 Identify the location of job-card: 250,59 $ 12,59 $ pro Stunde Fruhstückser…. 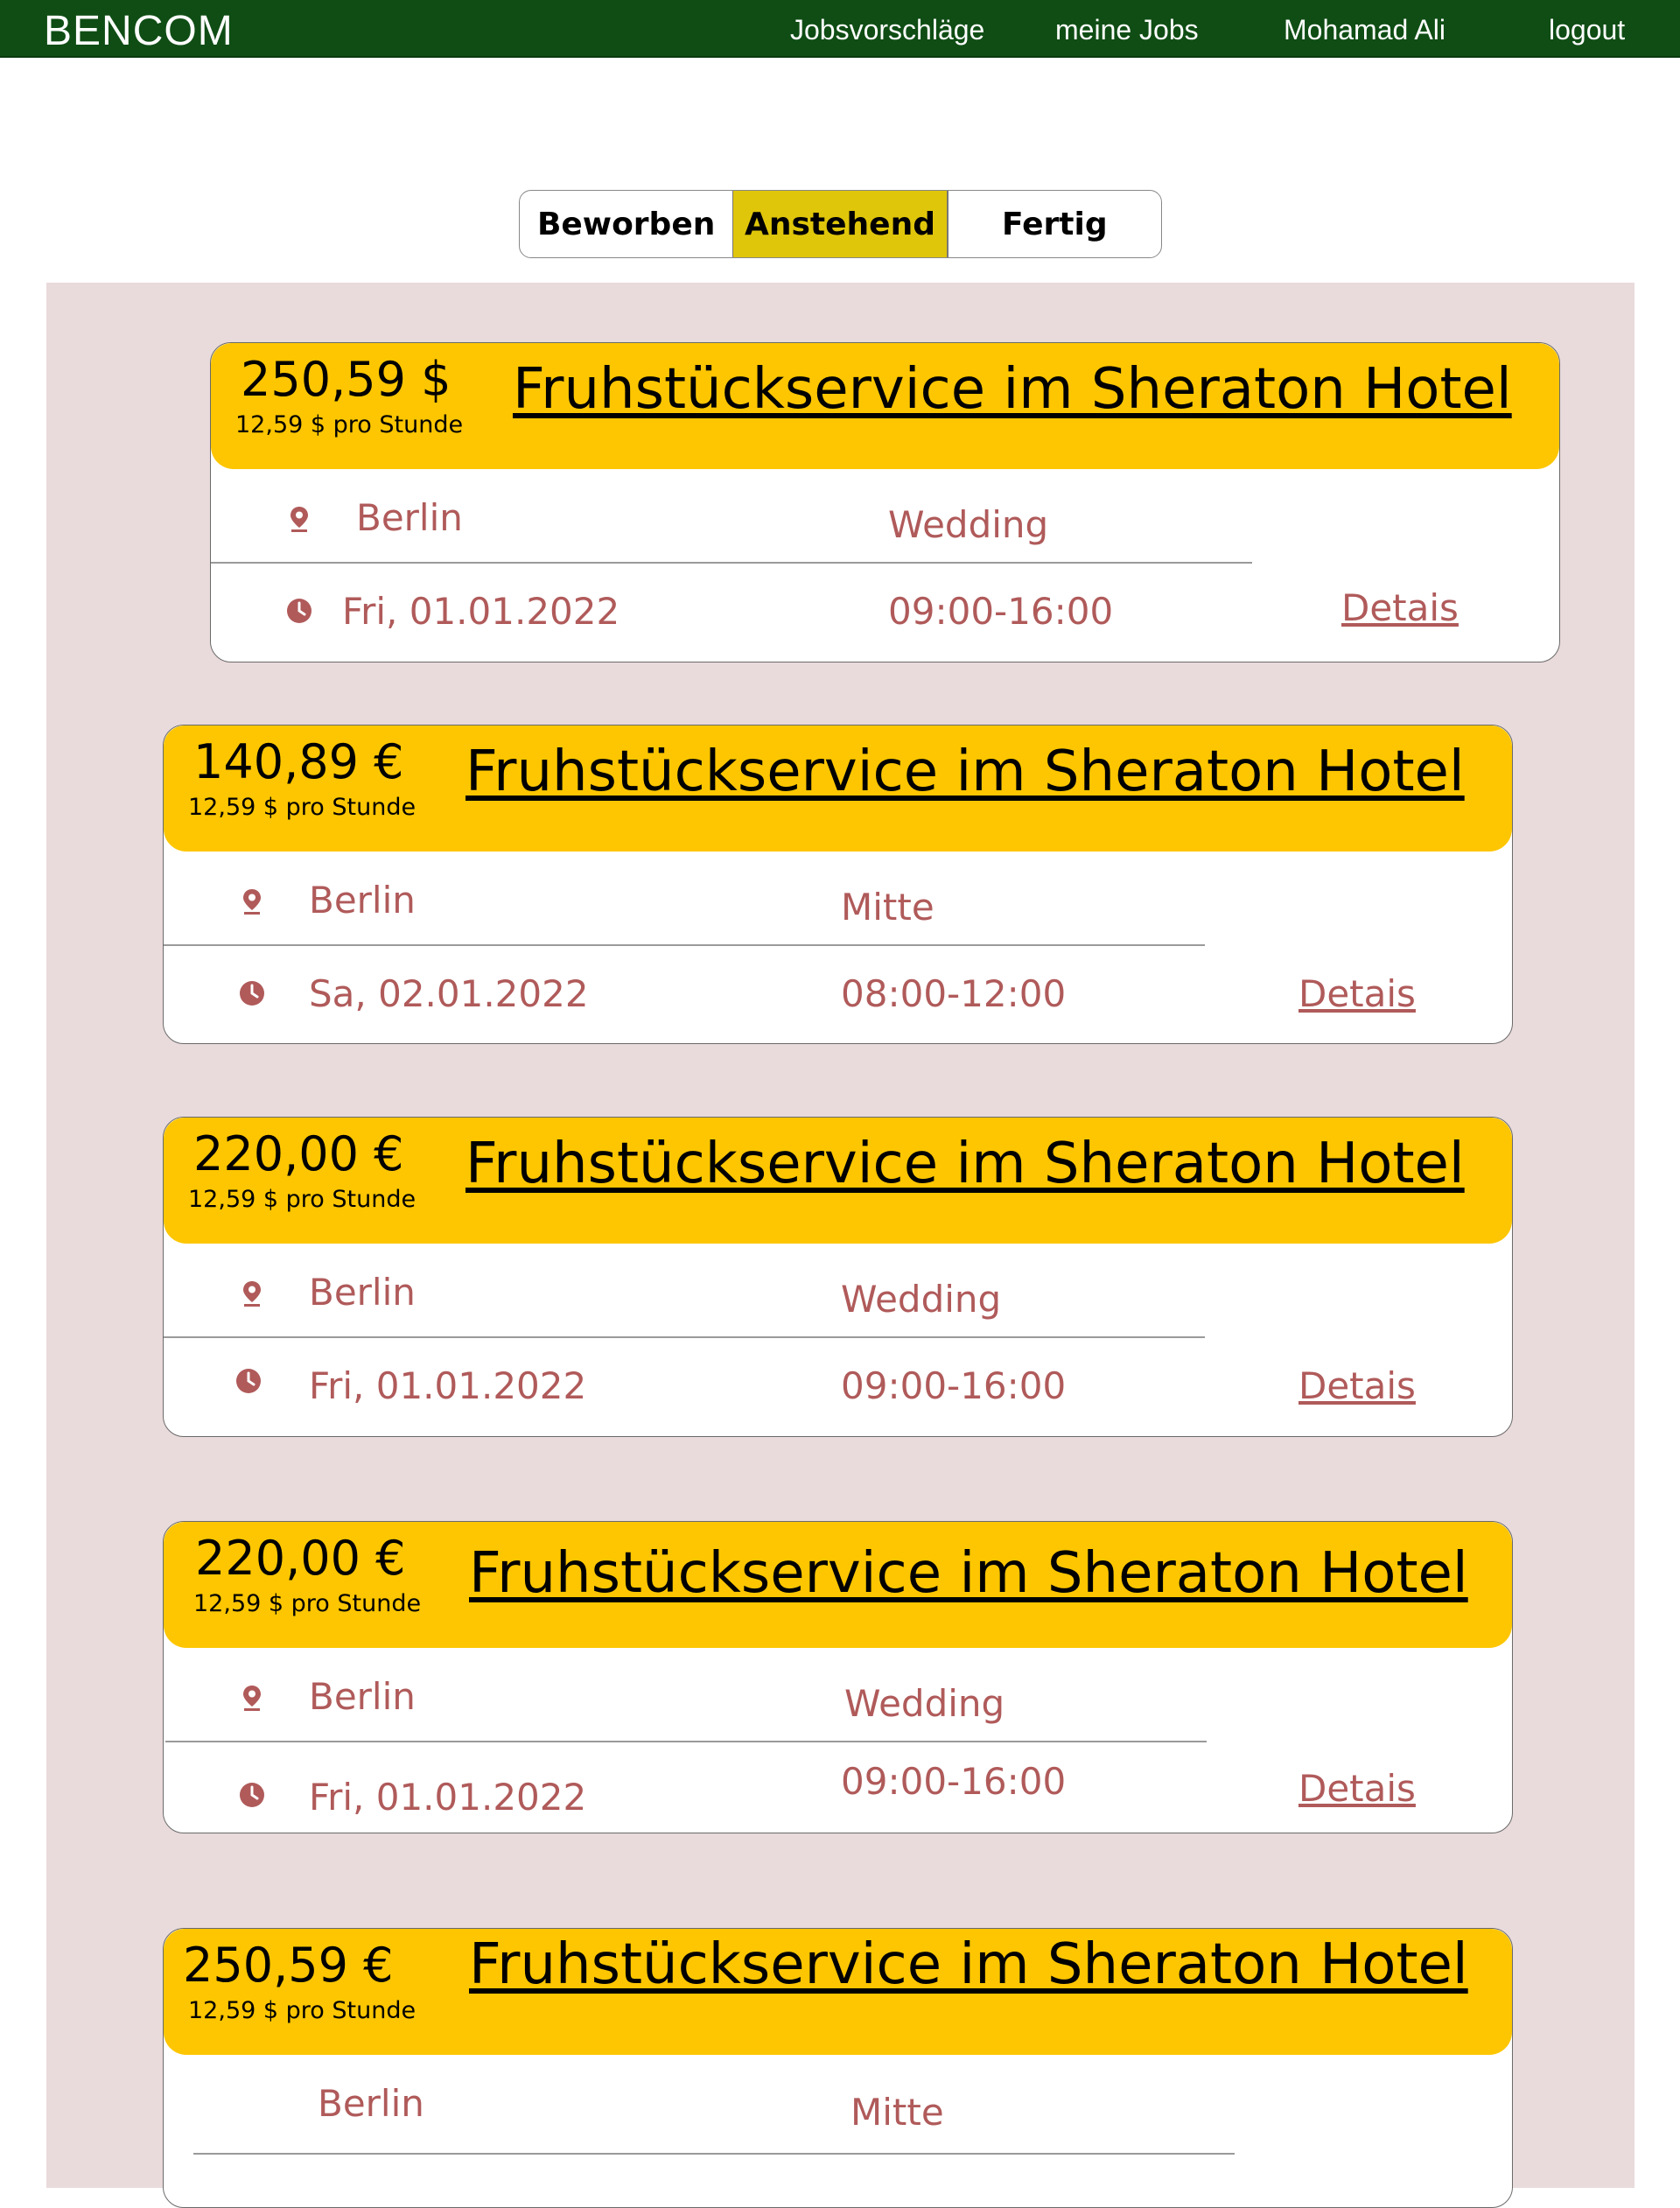
(885, 502).